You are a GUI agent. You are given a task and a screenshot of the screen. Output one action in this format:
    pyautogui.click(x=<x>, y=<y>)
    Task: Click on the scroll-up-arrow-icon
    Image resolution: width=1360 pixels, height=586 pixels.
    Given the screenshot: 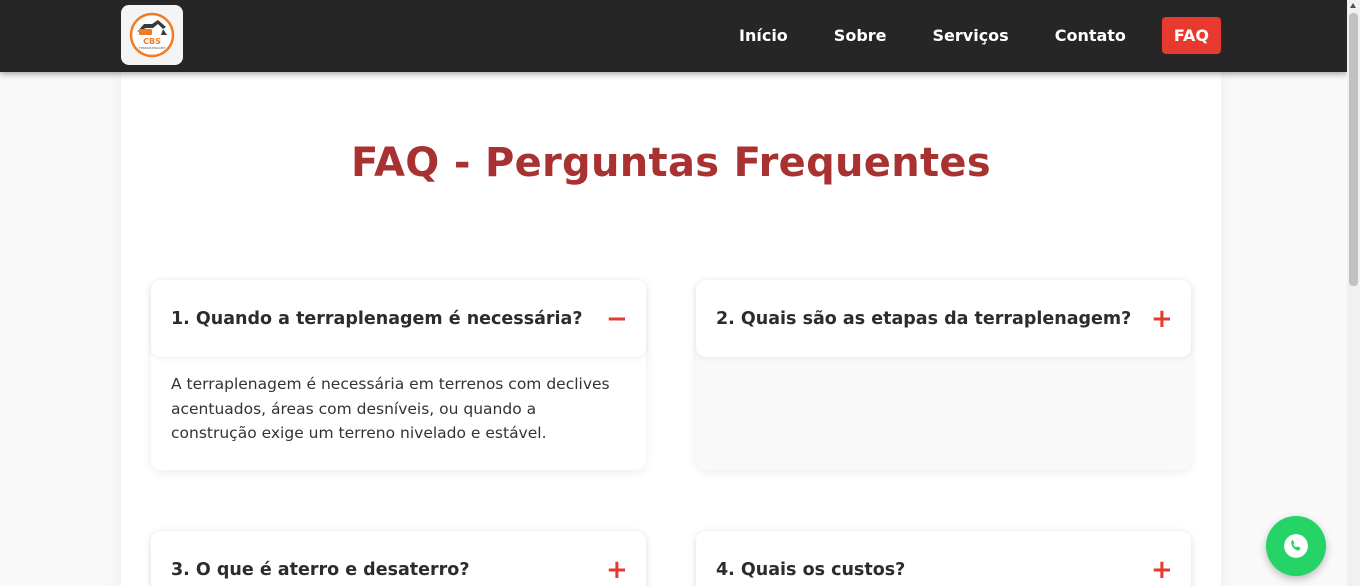 What is the action you would take?
    pyautogui.click(x=1353, y=5)
    